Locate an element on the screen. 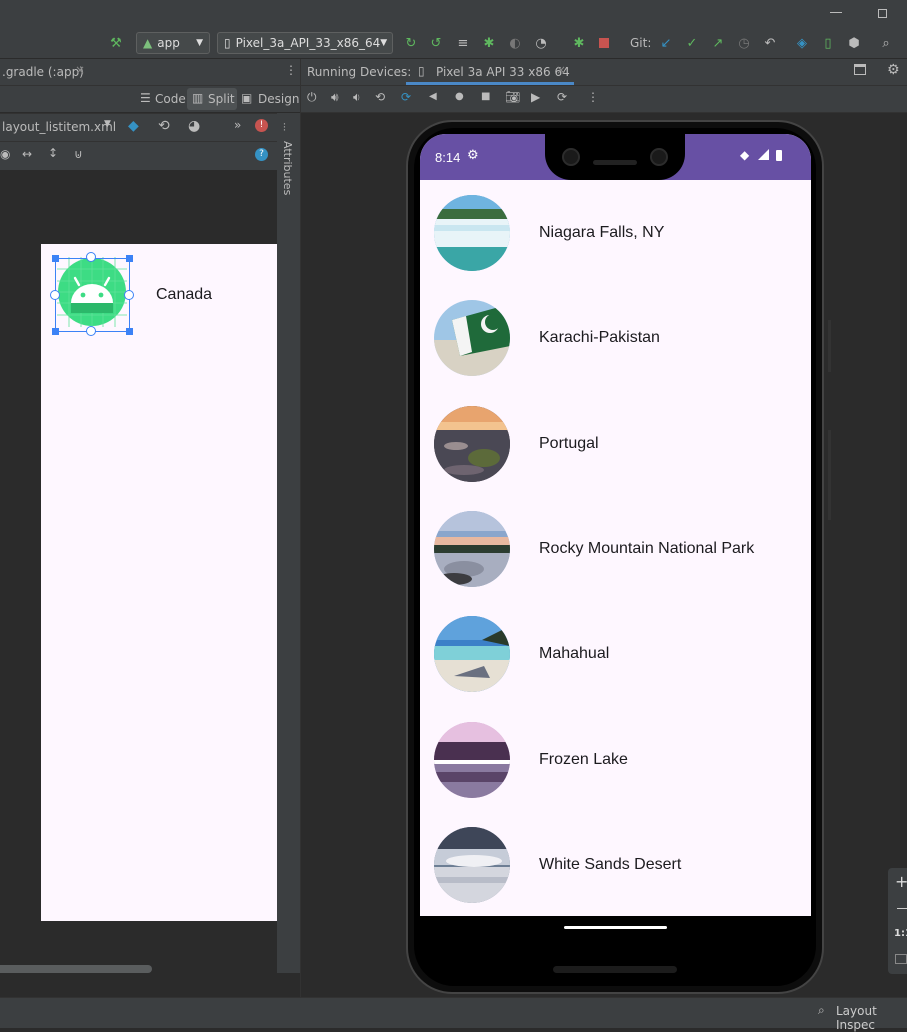 This screenshot has height=1032, width=907. list-item: Portugal is located at coordinates (615, 443).